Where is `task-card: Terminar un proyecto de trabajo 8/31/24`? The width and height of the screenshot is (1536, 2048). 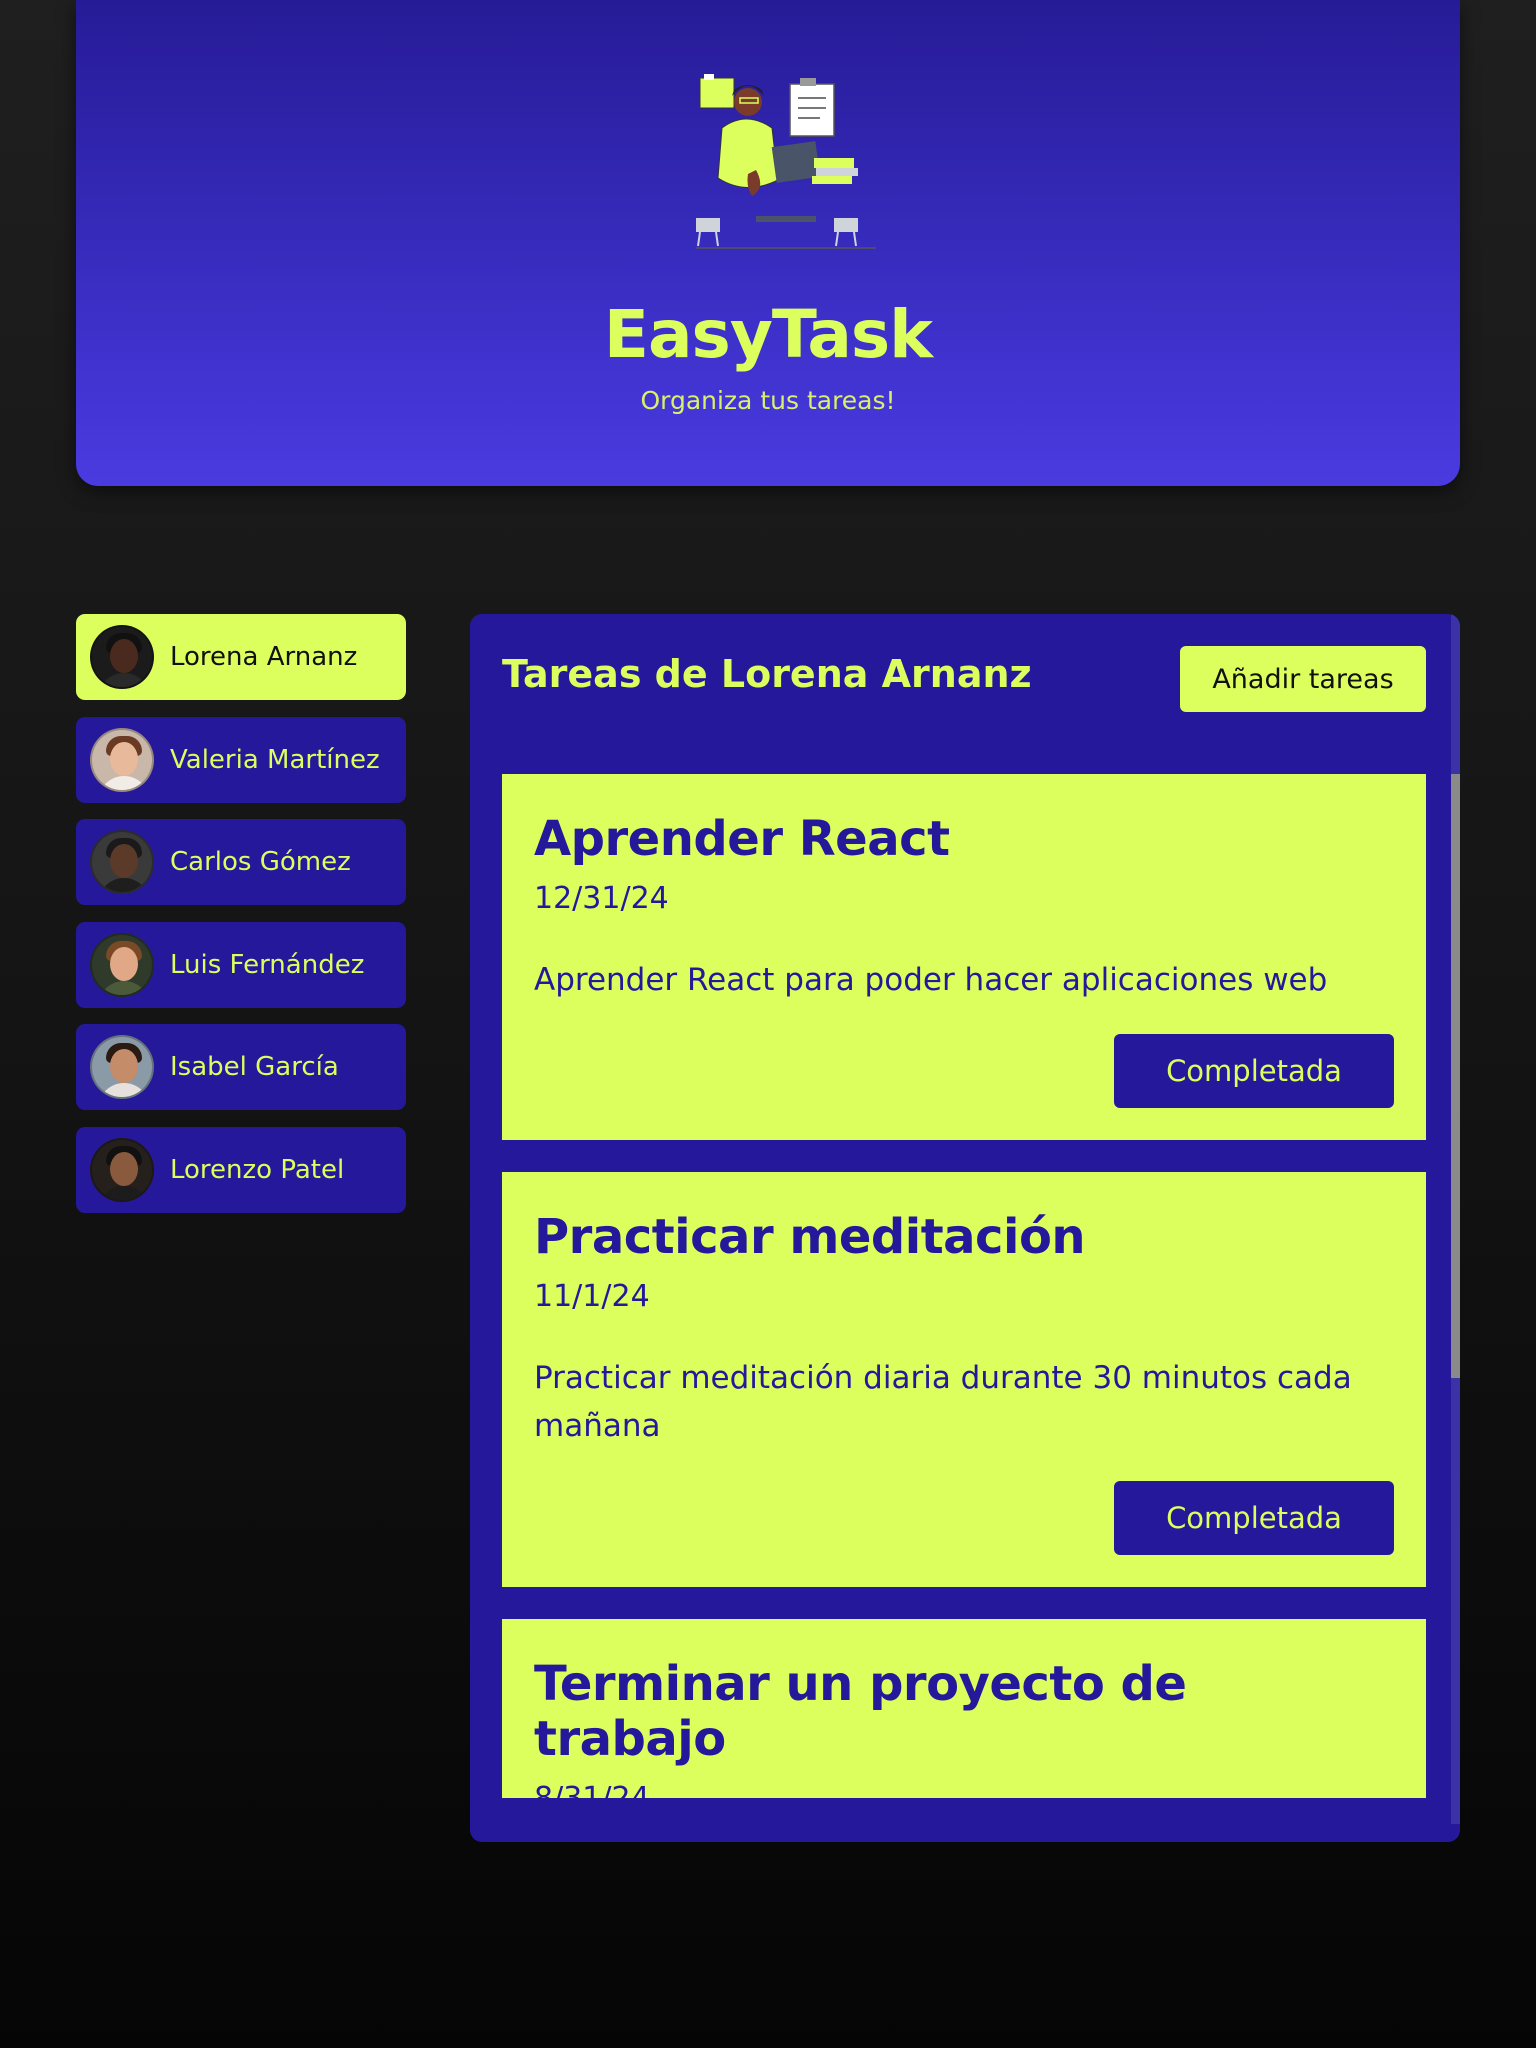
task-card: Terminar un proyecto de trabajo 8/31/24 is located at coordinates (964, 1708).